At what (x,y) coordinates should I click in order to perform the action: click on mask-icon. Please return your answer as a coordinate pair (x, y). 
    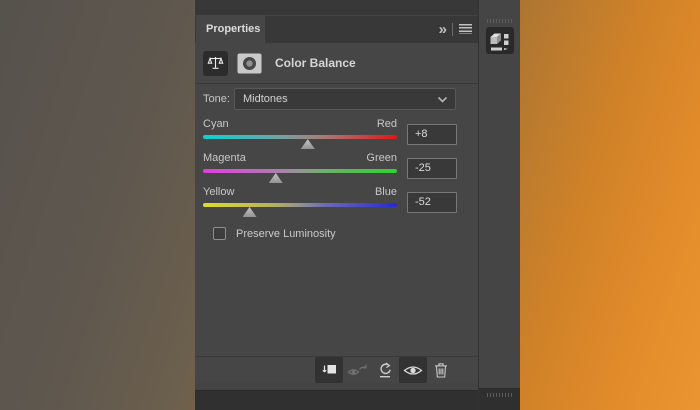
    Looking at the image, I should click on (249, 63).